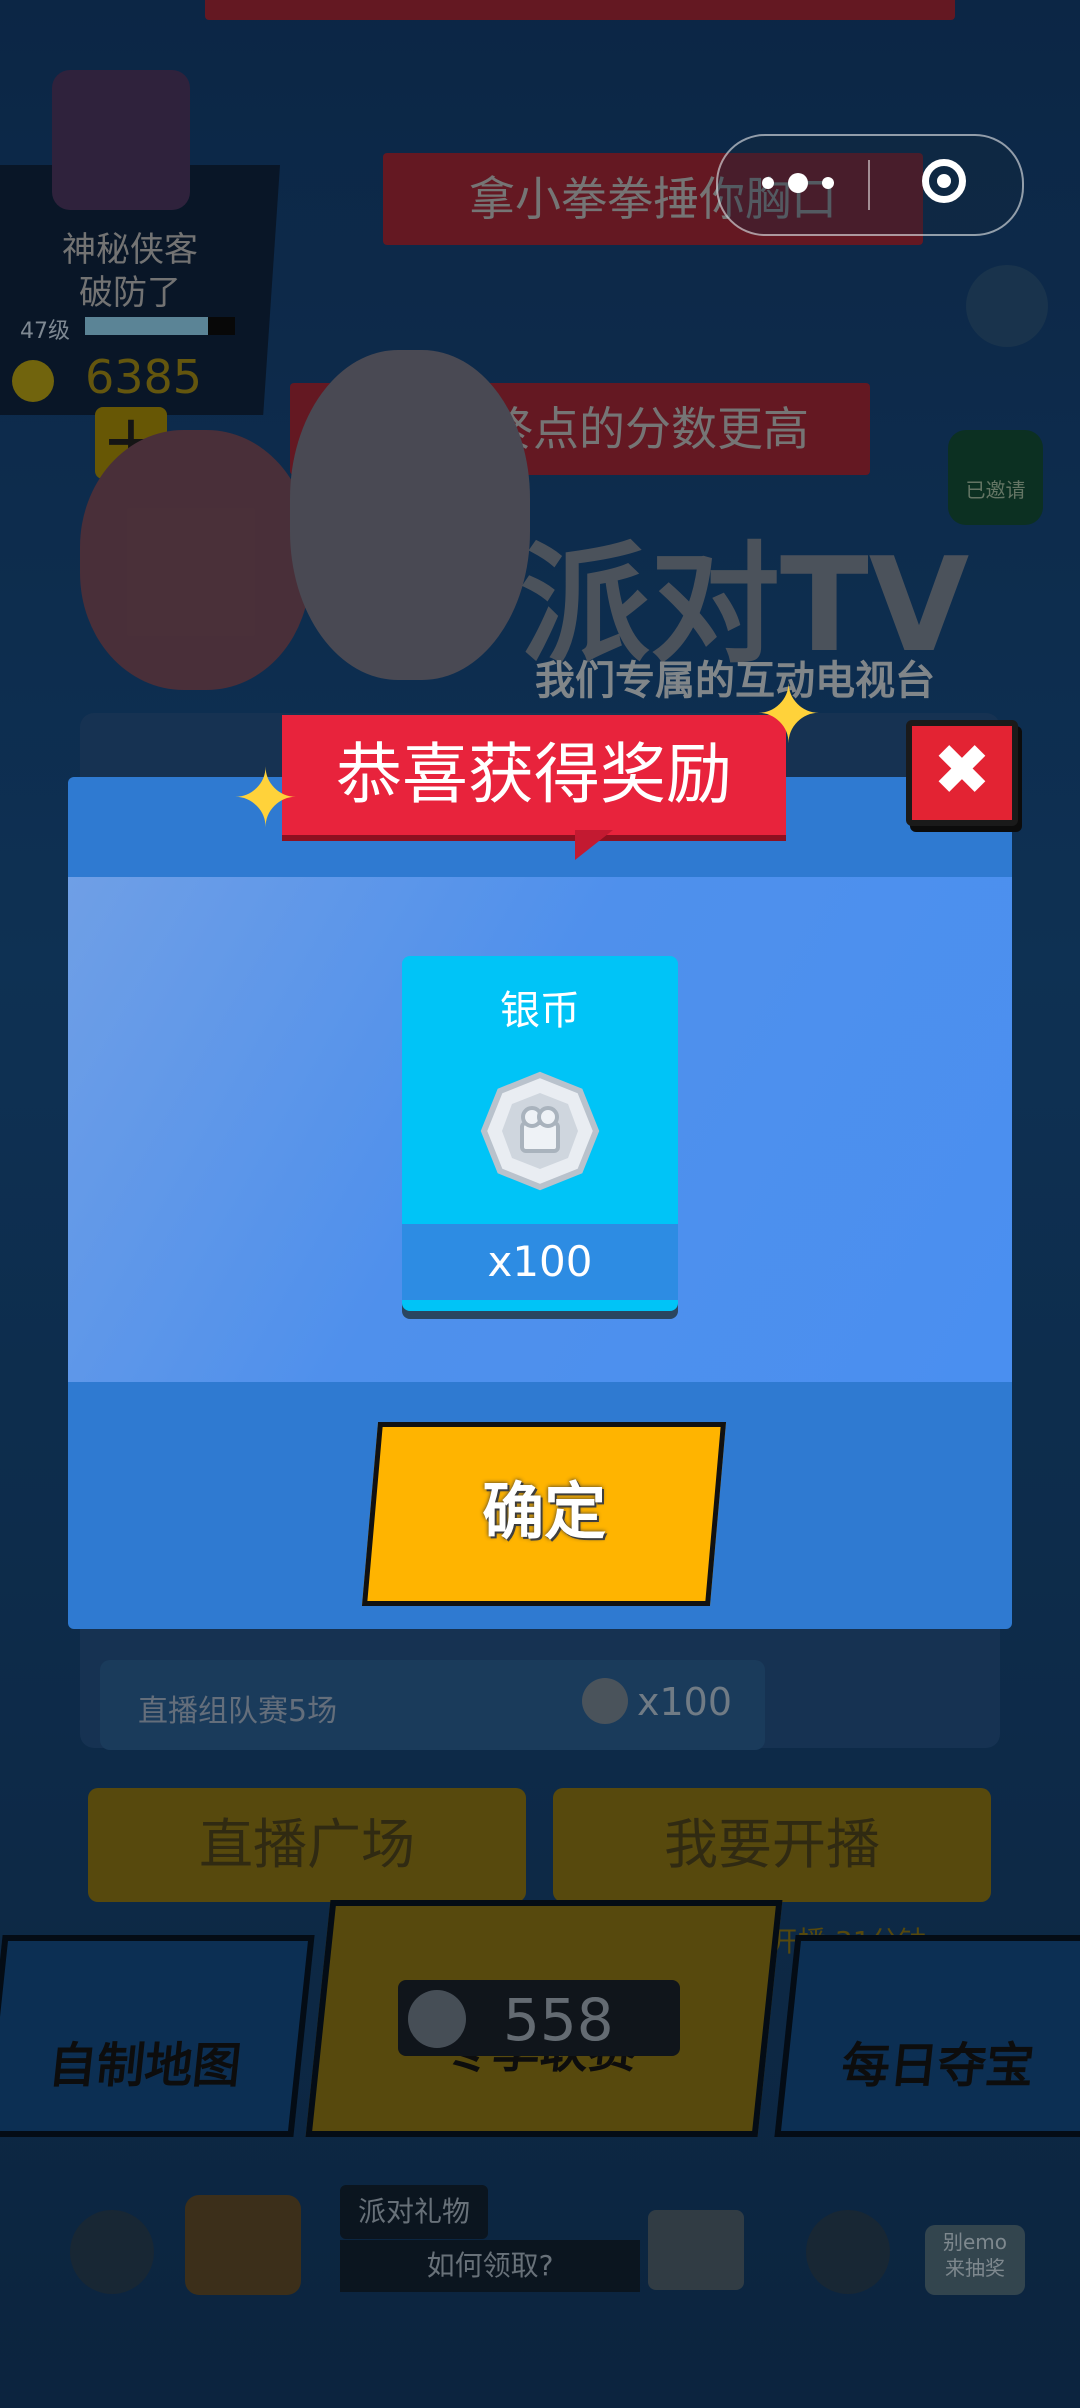  I want to click on confirm-button: 确定, so click(544, 1514).